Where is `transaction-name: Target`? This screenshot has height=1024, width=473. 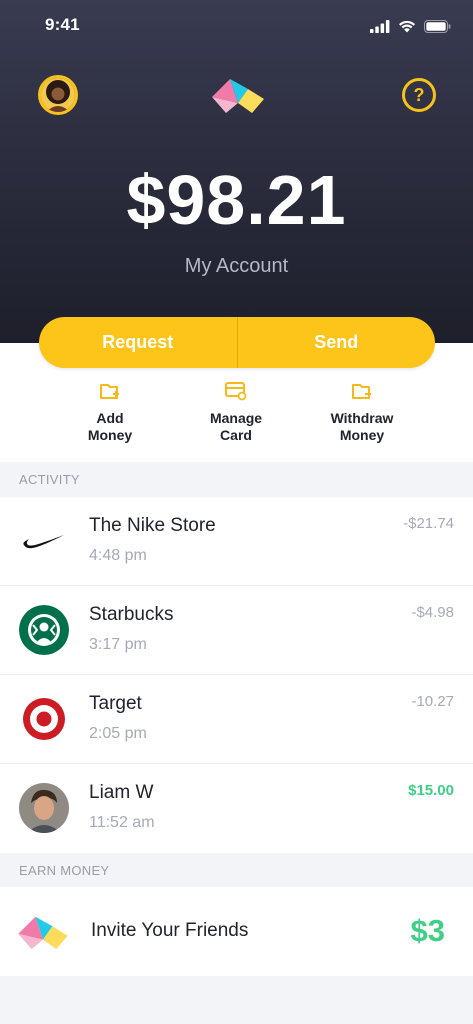
transaction-name: Target is located at coordinates (115, 703).